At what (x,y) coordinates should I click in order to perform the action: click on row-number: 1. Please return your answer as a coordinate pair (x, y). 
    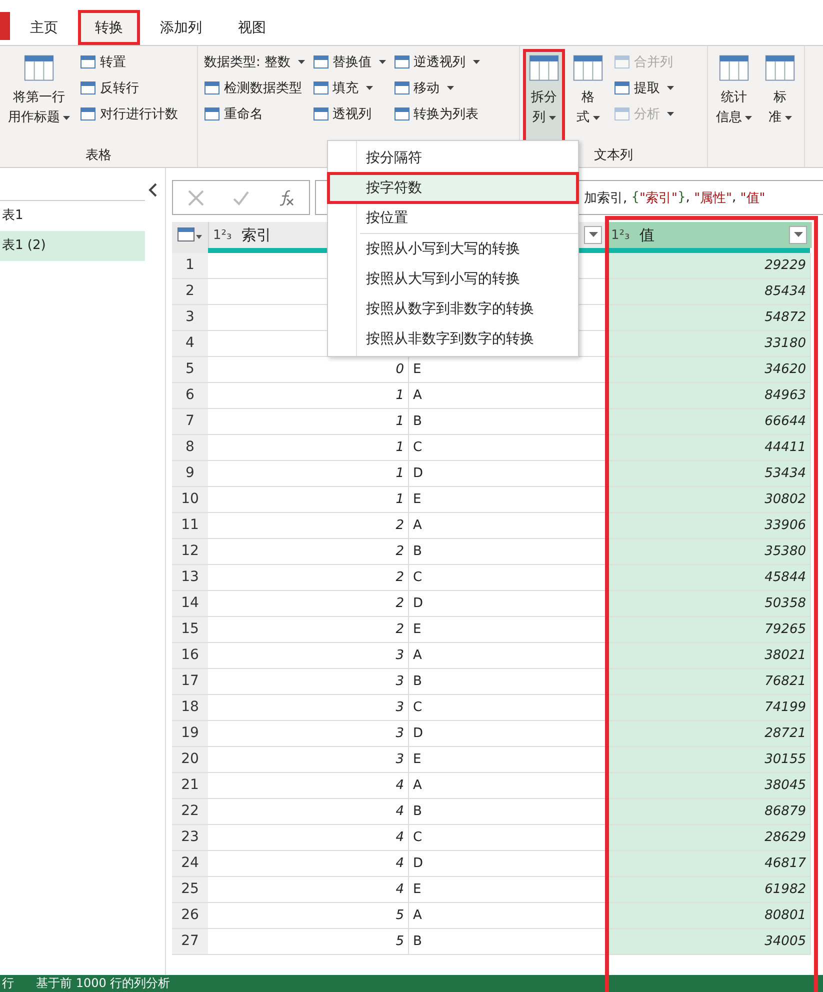
    Looking at the image, I should click on (190, 266).